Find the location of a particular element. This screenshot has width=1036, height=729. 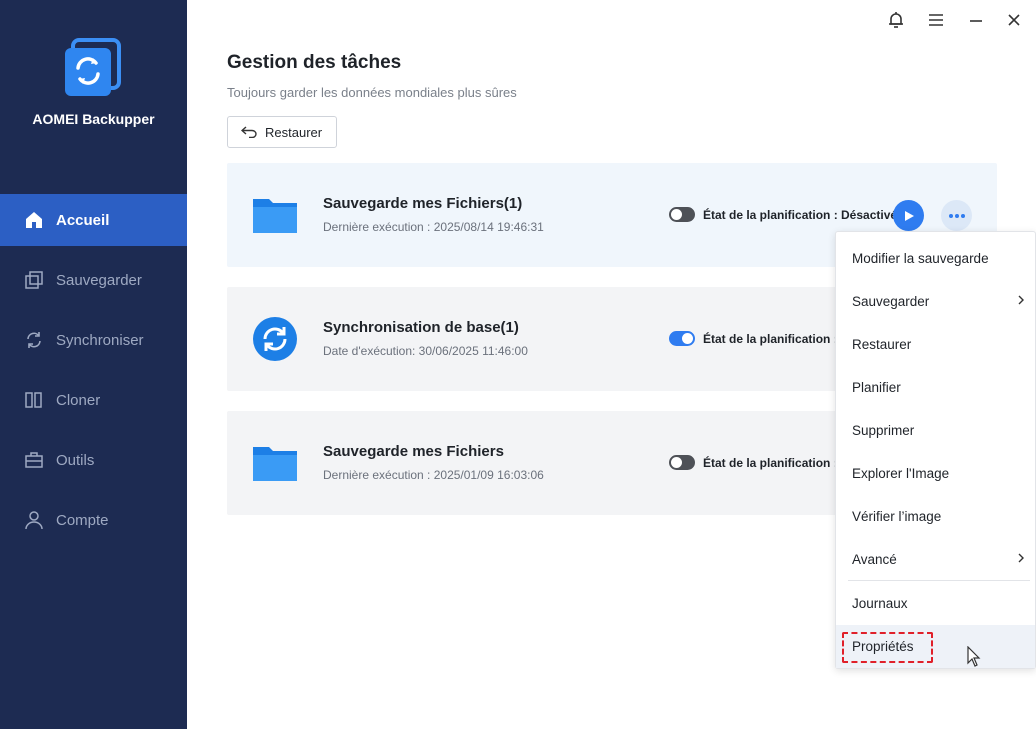

task-last-run: Dernière exécution : 2025/08/14 19:46:31 is located at coordinates (433, 227).